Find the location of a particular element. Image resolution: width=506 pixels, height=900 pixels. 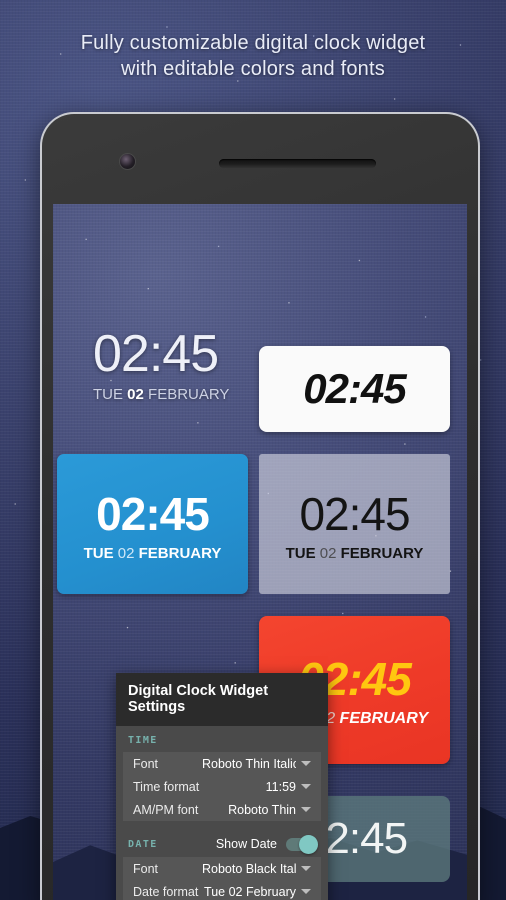

dropdown-value: Roboto Thin is located at coordinates (262, 809).